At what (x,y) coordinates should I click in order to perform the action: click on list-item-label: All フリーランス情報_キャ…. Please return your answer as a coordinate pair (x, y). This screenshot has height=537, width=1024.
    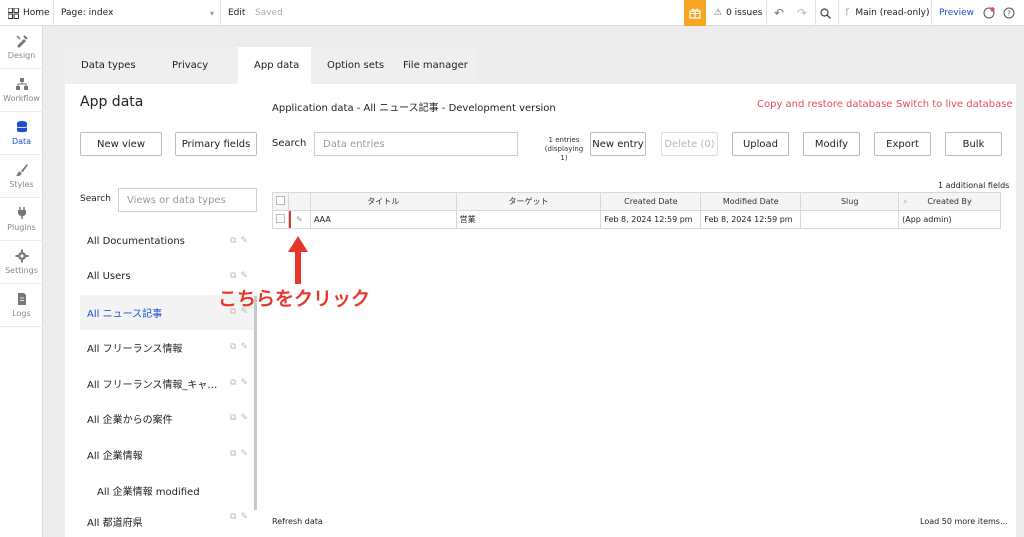
    Looking at the image, I should click on (152, 385).